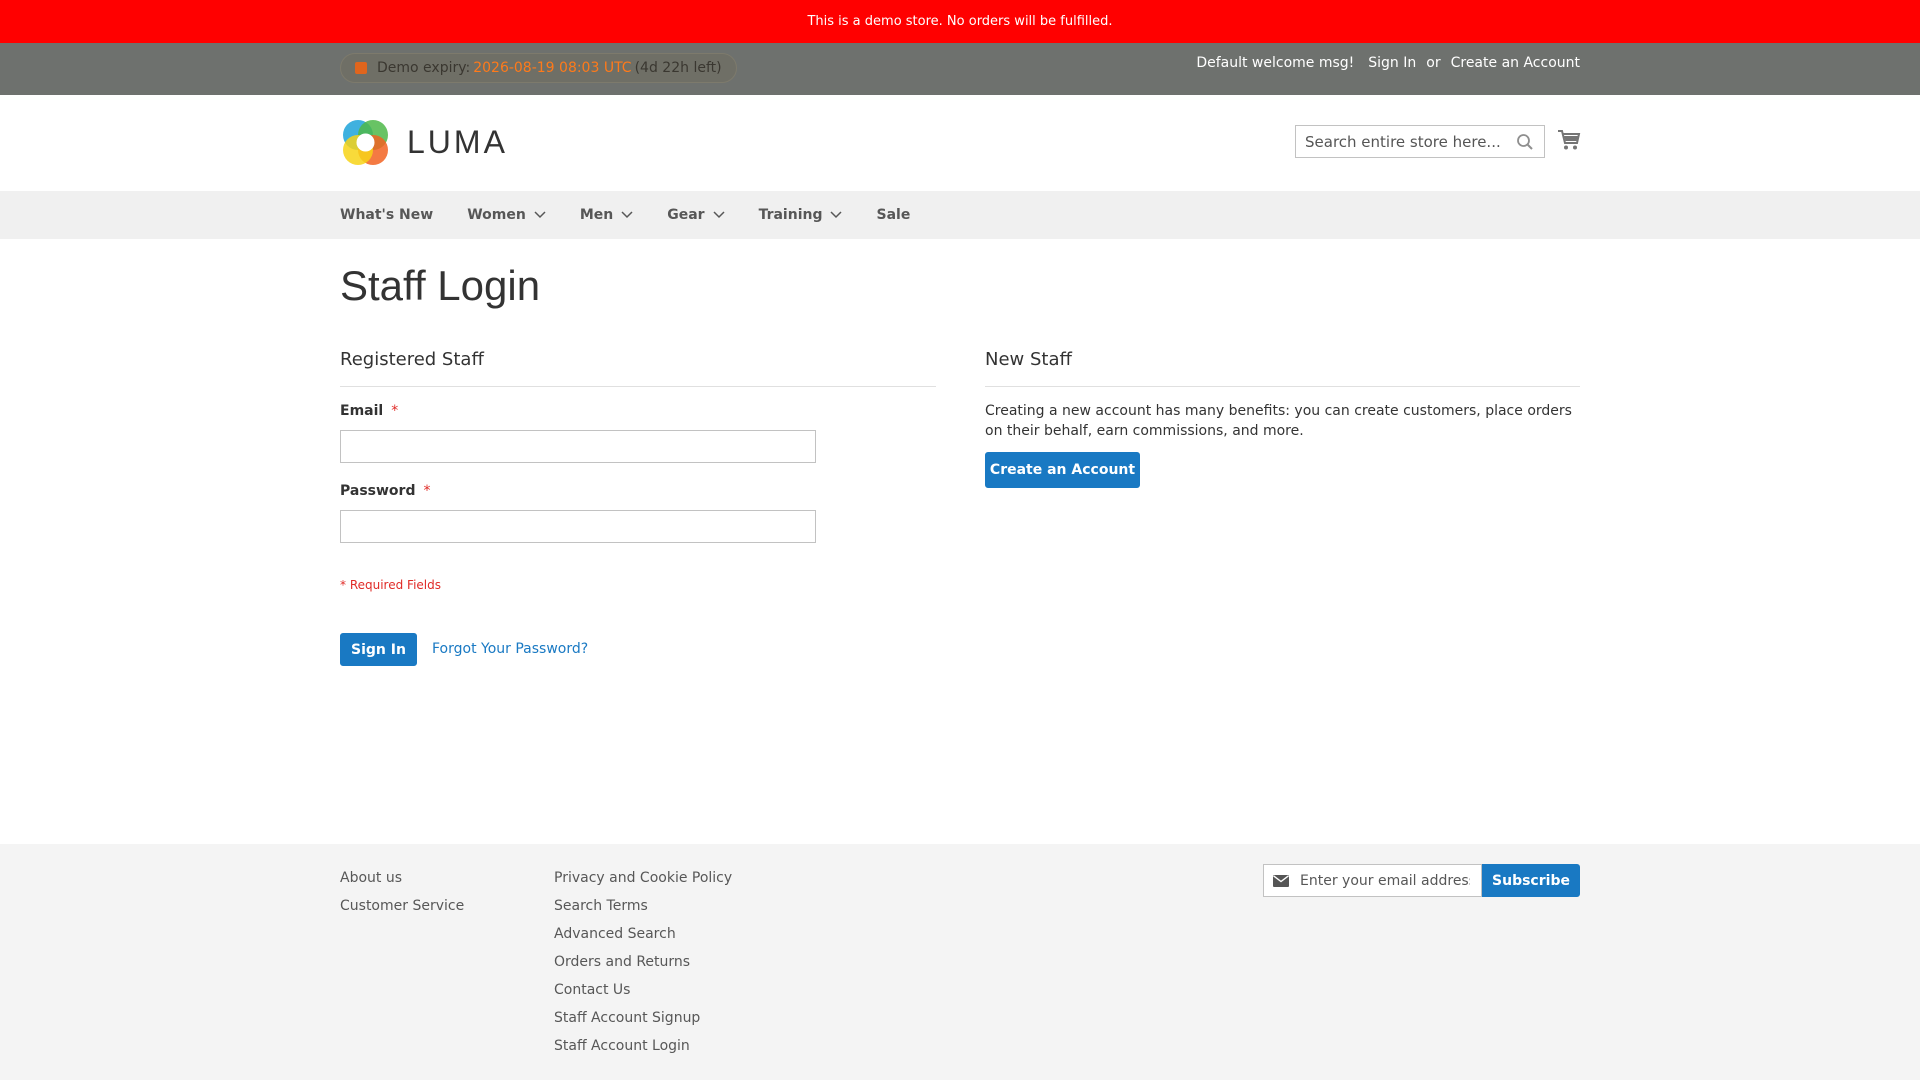 The image size is (1920, 1080). What do you see at coordinates (678, 68) in the screenshot?
I see `demo-expiry-left: (4d 22h left)` at bounding box center [678, 68].